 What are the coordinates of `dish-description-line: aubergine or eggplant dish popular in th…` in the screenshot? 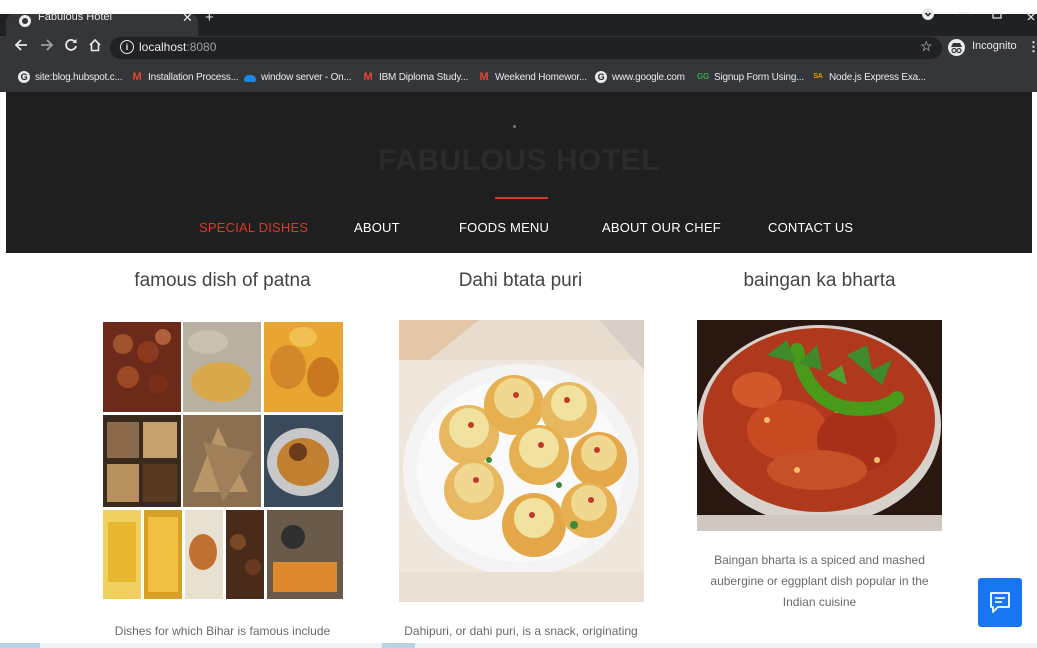 It's located at (819, 581).